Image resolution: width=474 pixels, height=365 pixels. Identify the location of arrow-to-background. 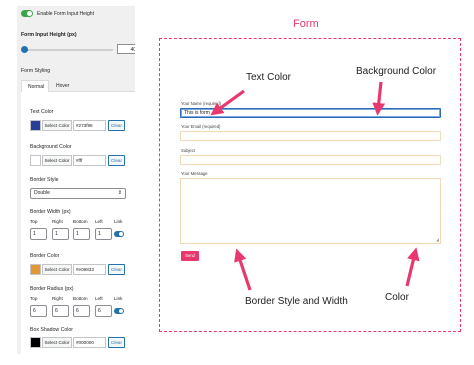
(379, 98).